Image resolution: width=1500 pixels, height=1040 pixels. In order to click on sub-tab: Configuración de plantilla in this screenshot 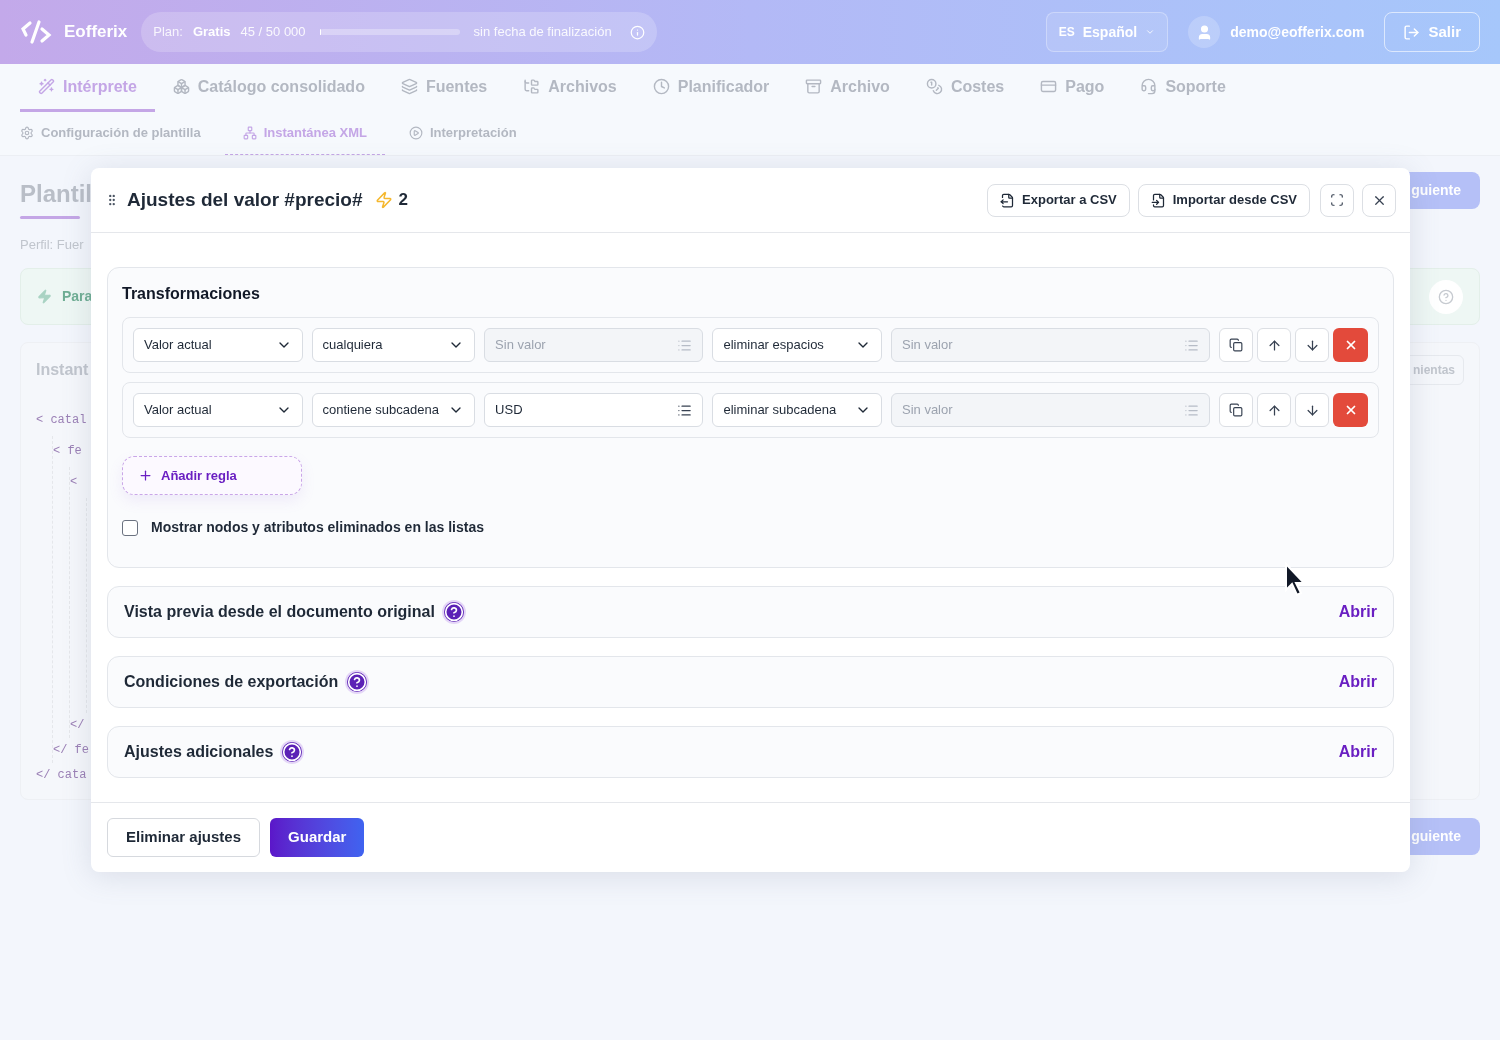, I will do `click(110, 133)`.